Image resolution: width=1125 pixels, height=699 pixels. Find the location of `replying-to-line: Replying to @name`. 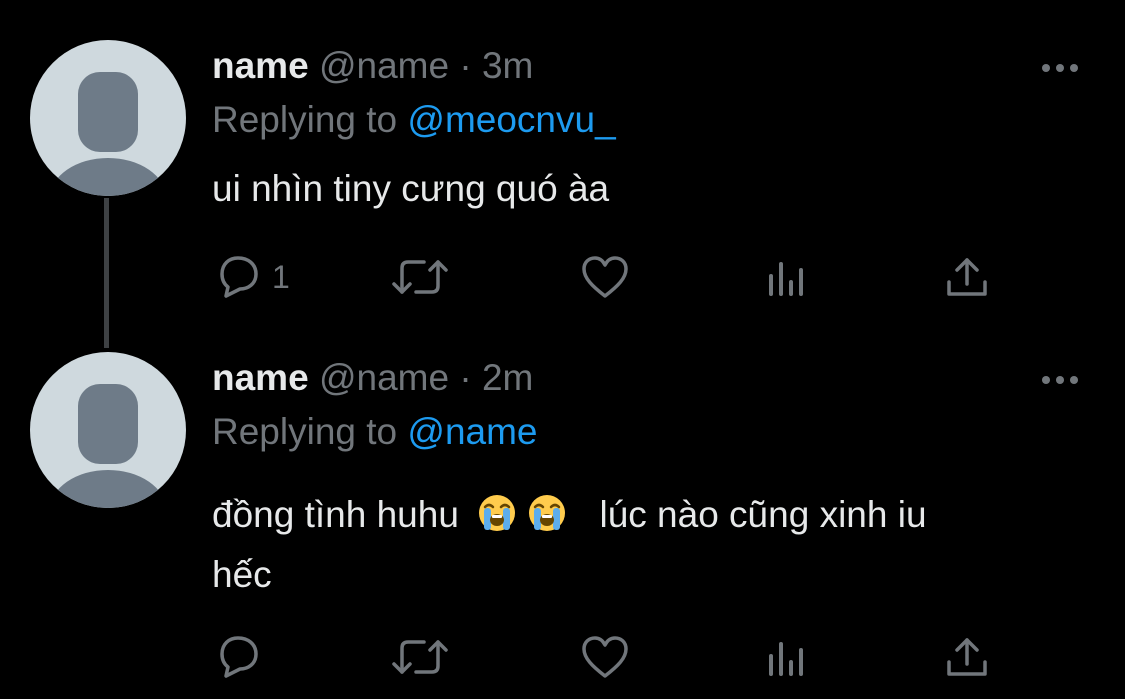

replying-to-line: Replying to @name is located at coordinates (375, 432).